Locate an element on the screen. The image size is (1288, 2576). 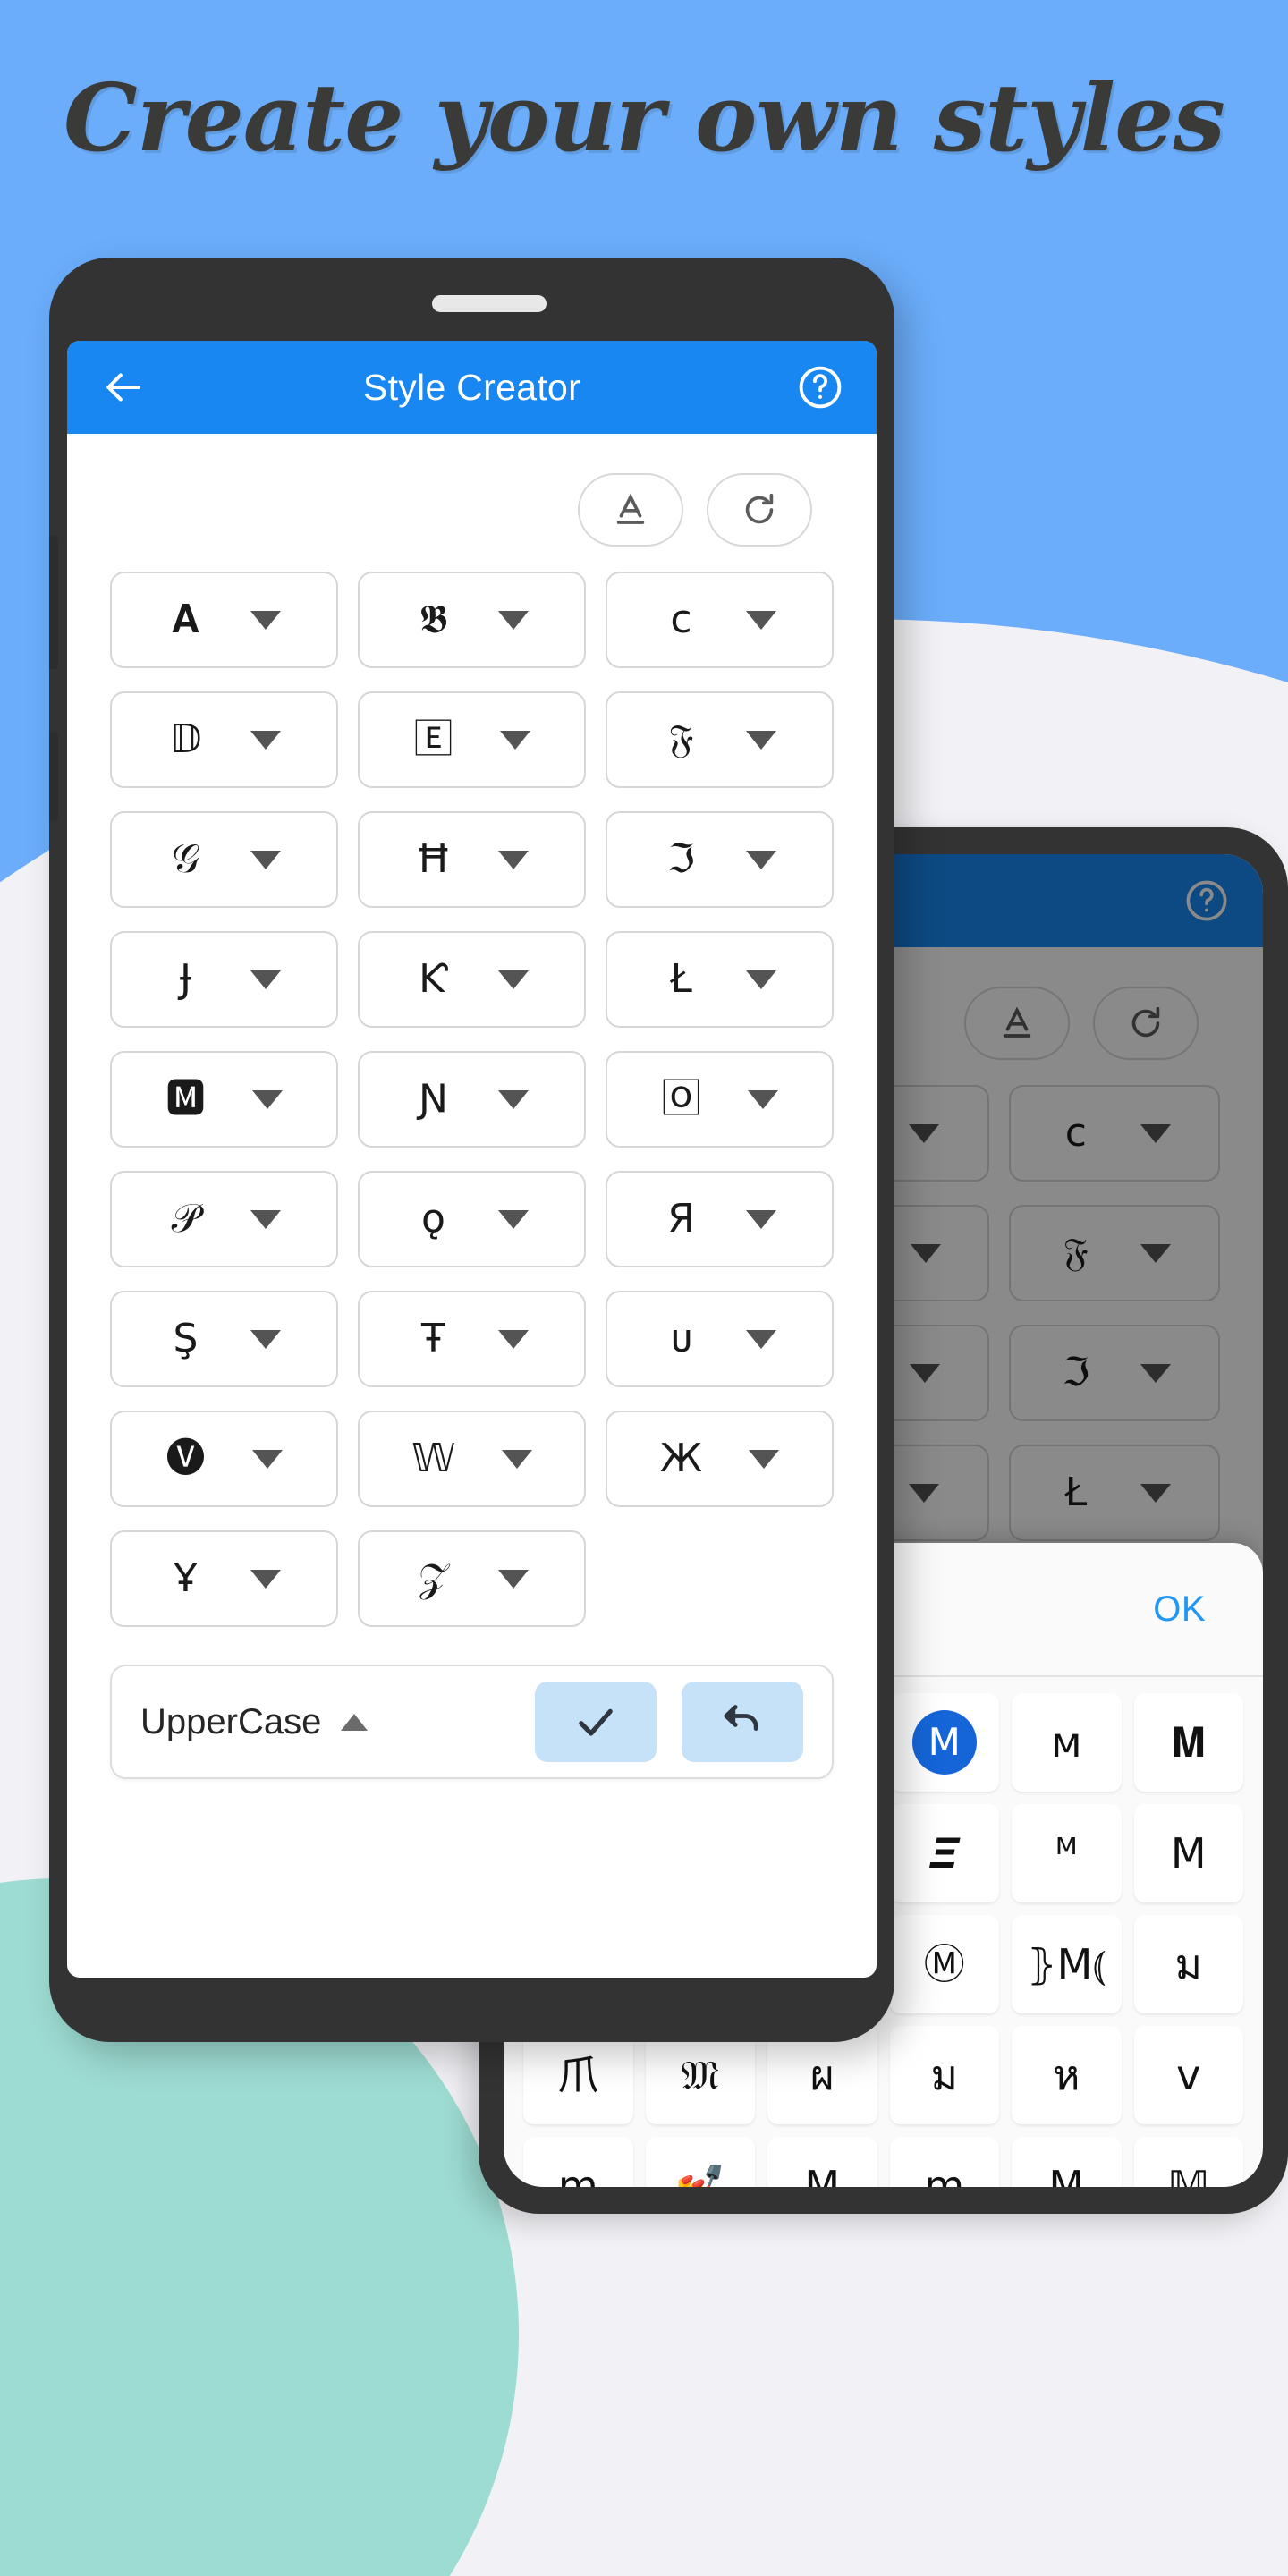
alphabet-cell-o: 🄾 is located at coordinates (720, 1099).